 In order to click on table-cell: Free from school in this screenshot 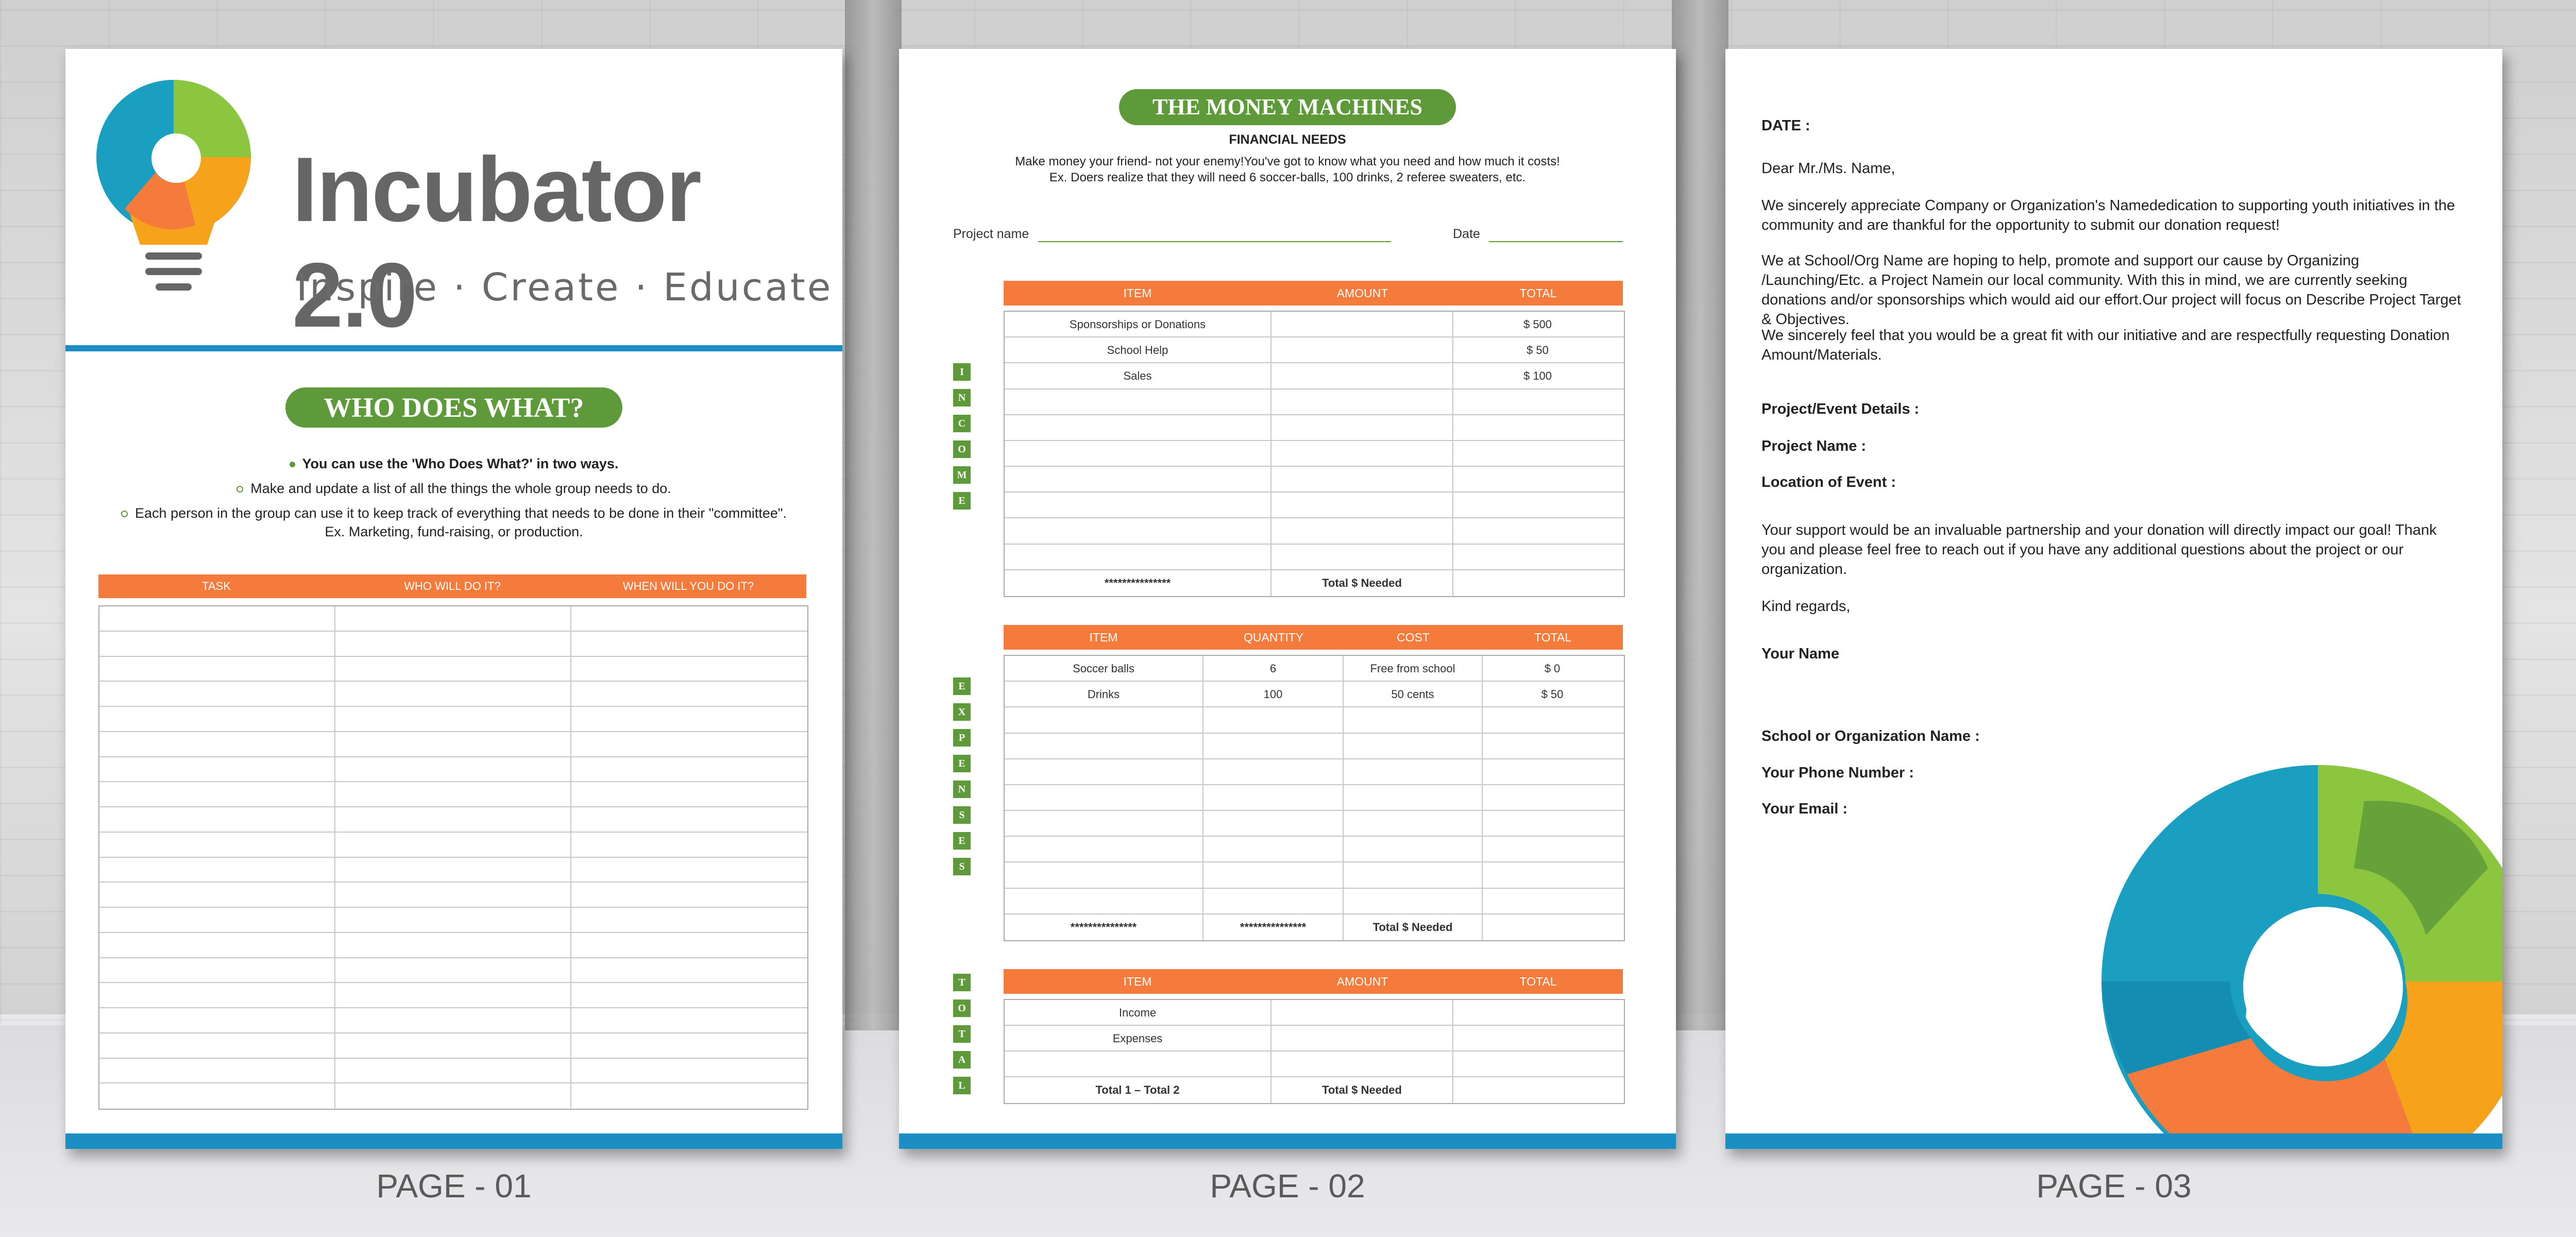, I will do `click(1413, 668)`.